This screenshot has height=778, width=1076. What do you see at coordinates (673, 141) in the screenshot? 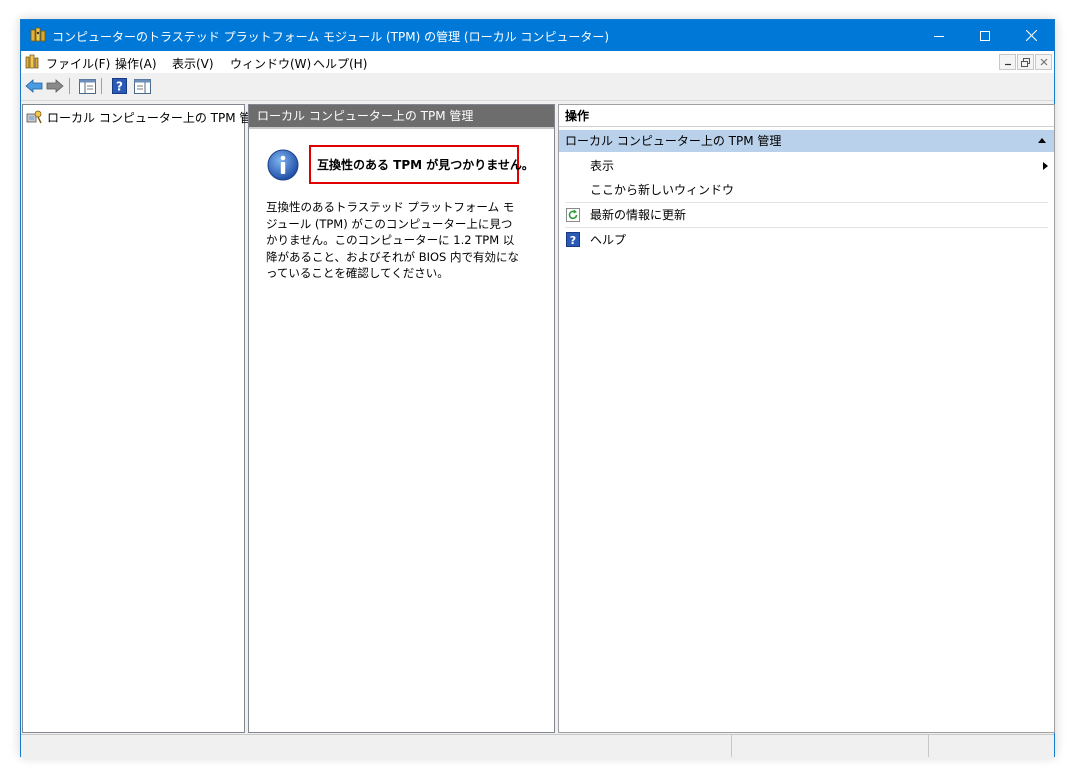
I see `actions-section-label: ローカル コンピューター上の TPM 管理` at bounding box center [673, 141].